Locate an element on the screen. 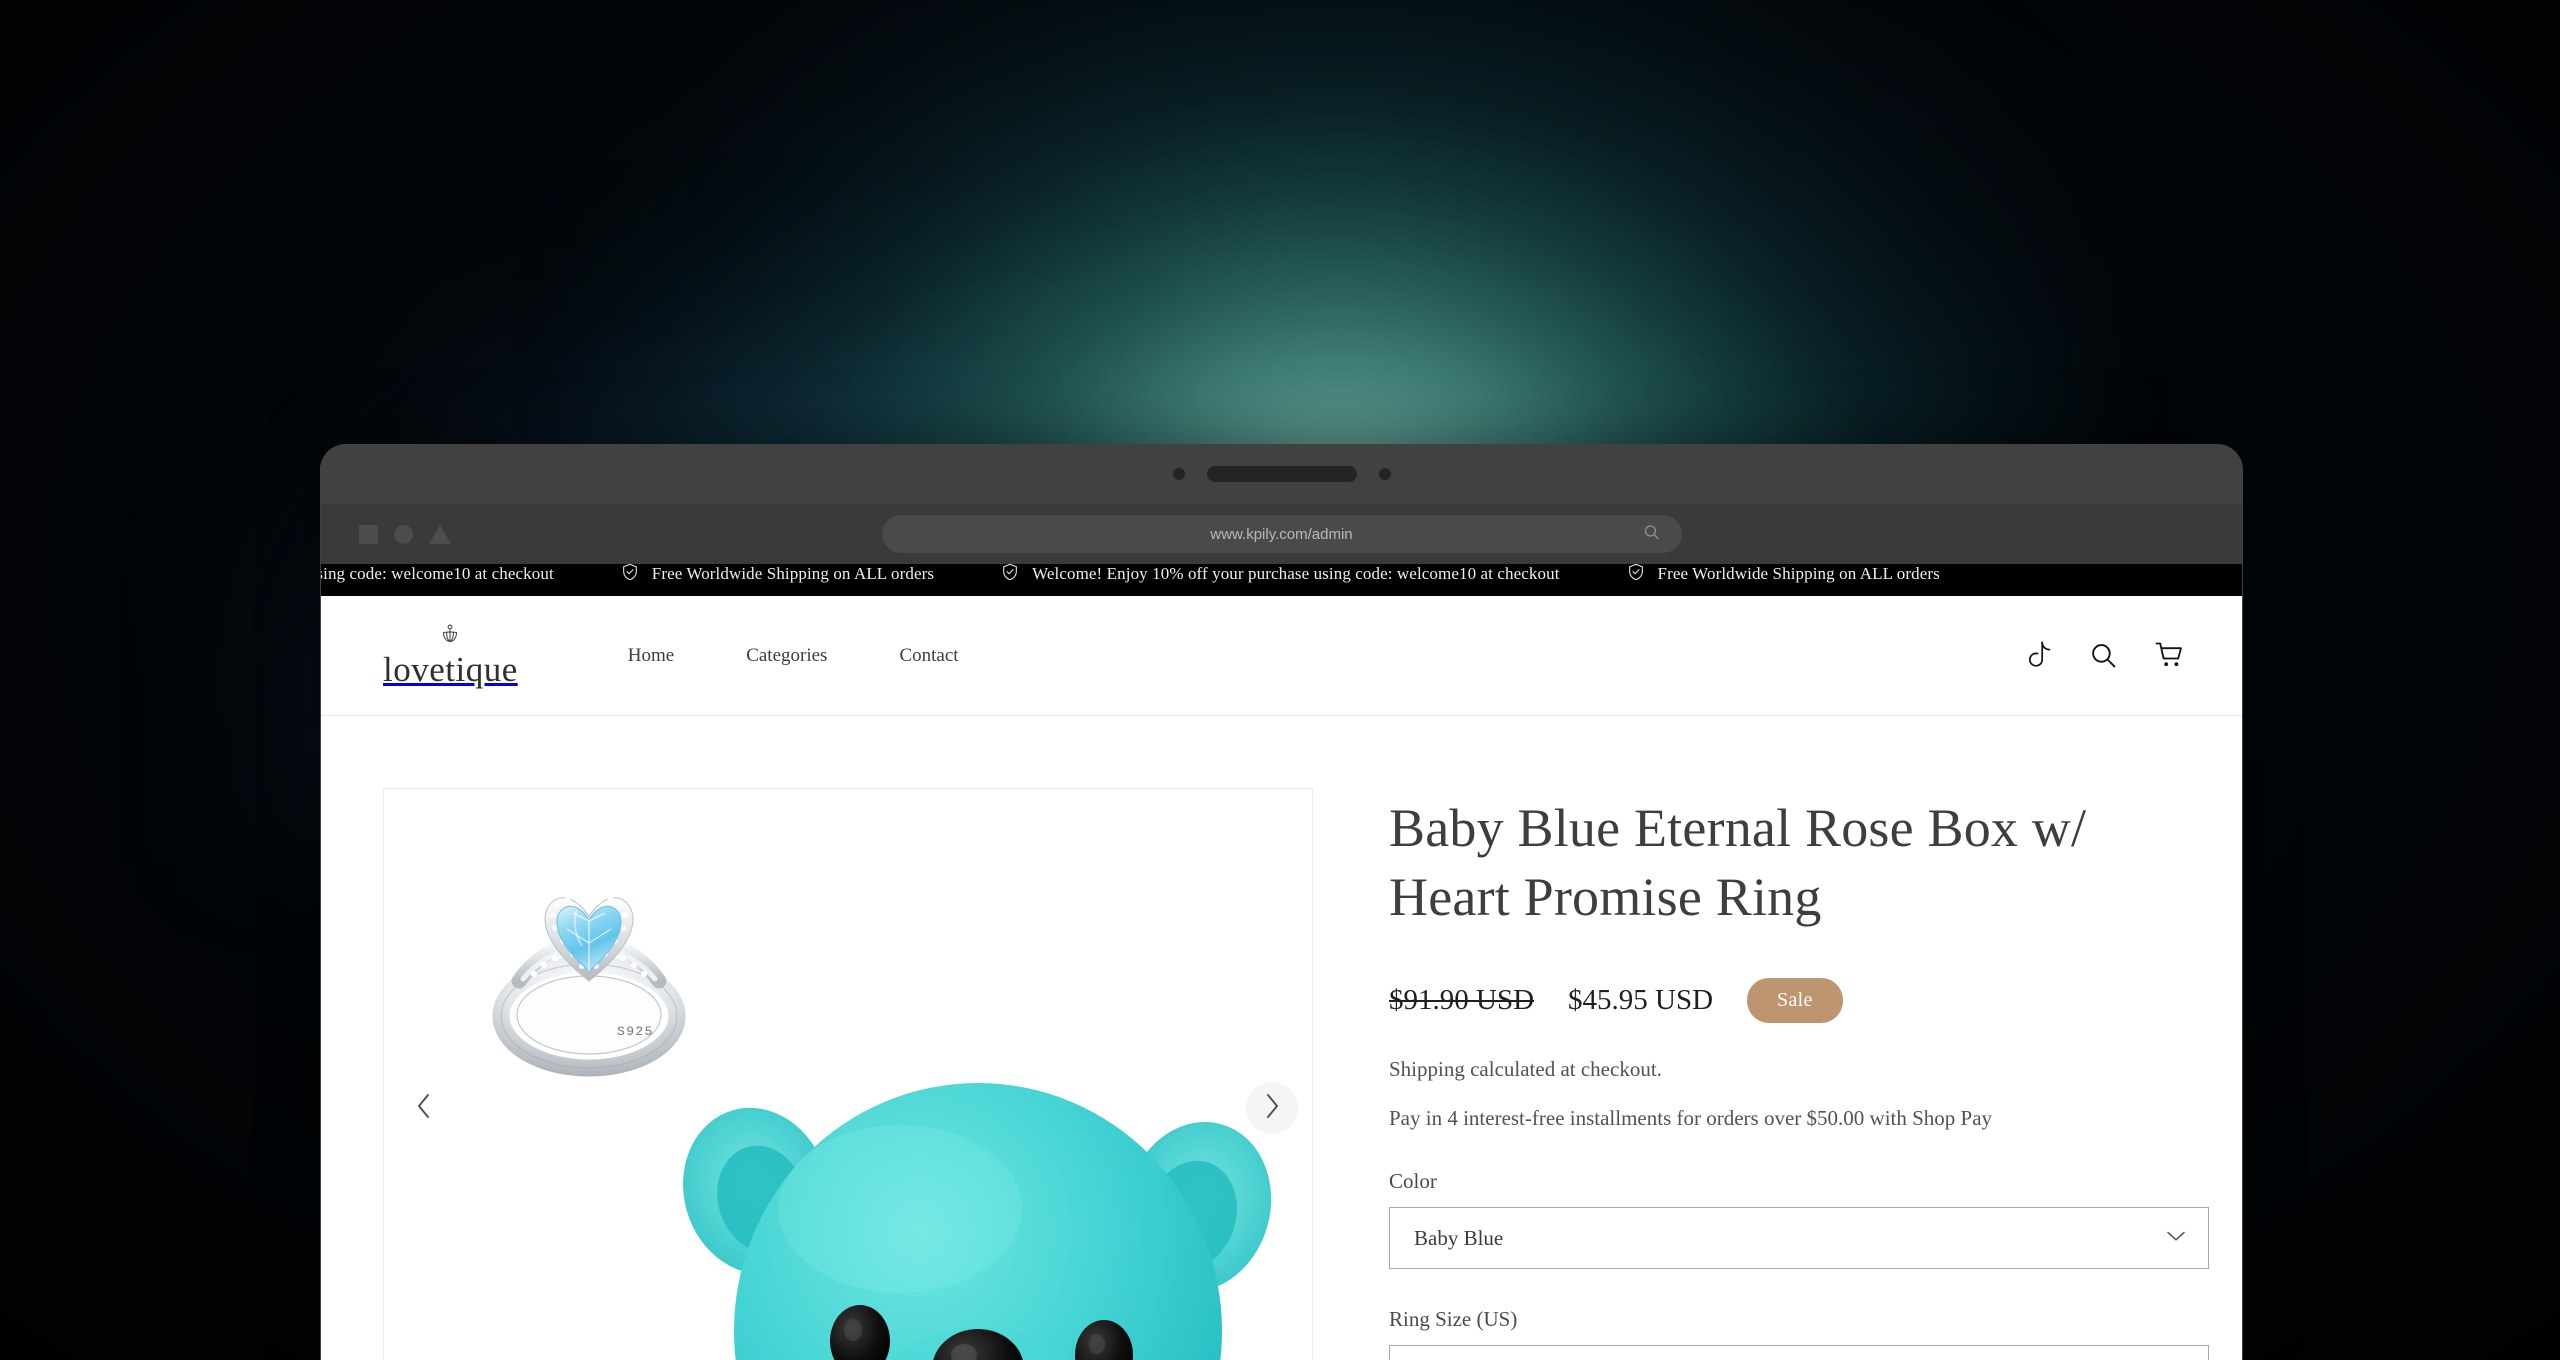  header-actions is located at coordinates (2105, 655).